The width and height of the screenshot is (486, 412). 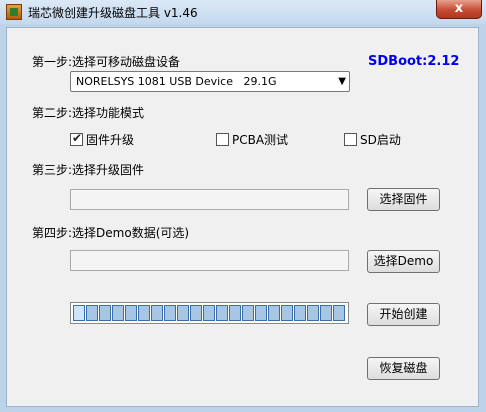 I want to click on resize-grip-icon, so click(x=481, y=407).